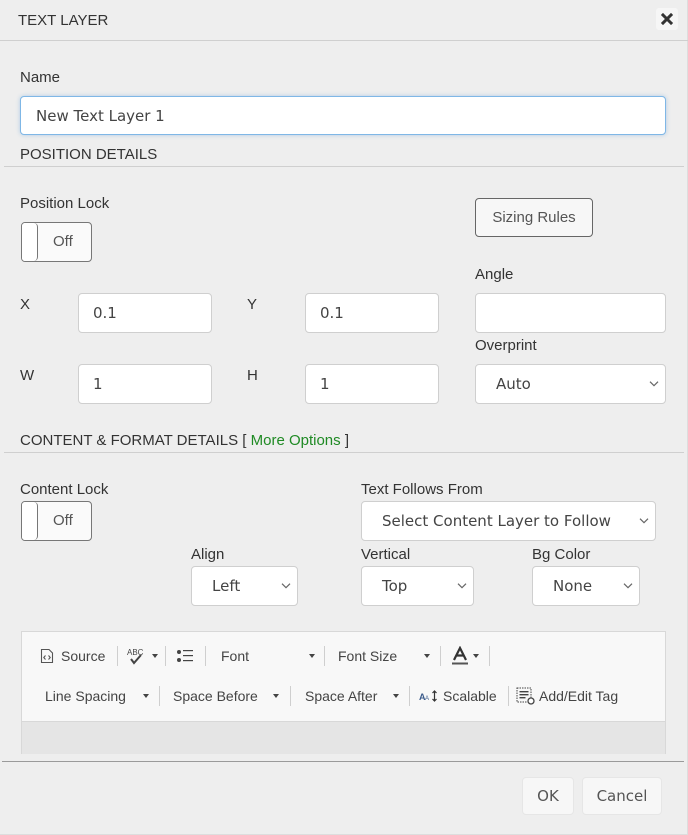 This screenshot has height=835, width=688. I want to click on line-spacing-dropdown: Line Spacing, so click(97, 696).